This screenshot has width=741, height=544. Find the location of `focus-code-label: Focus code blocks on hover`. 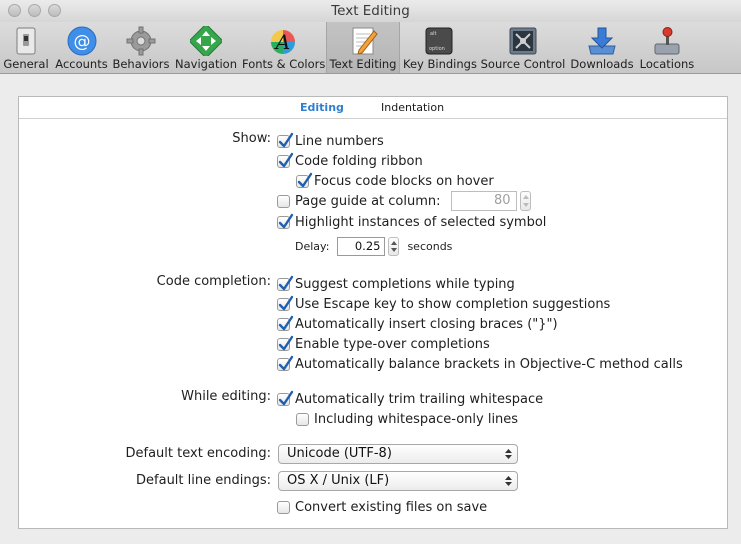

focus-code-label: Focus code blocks on hover is located at coordinates (404, 181).